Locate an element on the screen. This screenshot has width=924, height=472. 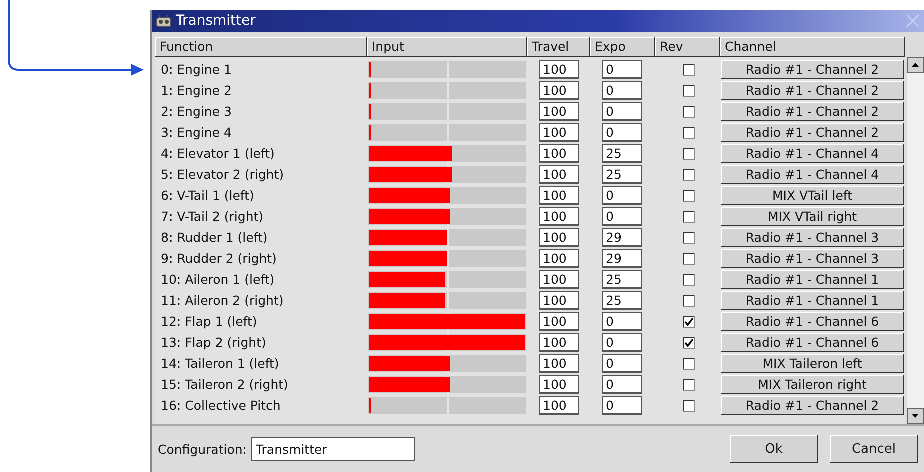
function-label: 14: Taileron 1 (left) is located at coordinates (220, 363).